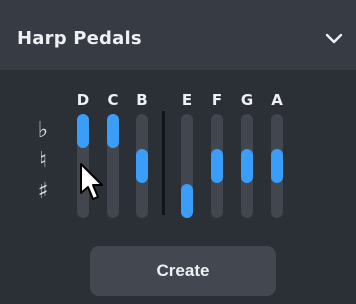 This screenshot has height=304, width=356. Describe the element at coordinates (277, 100) in the screenshot. I see `pedal-label-a: A` at that location.